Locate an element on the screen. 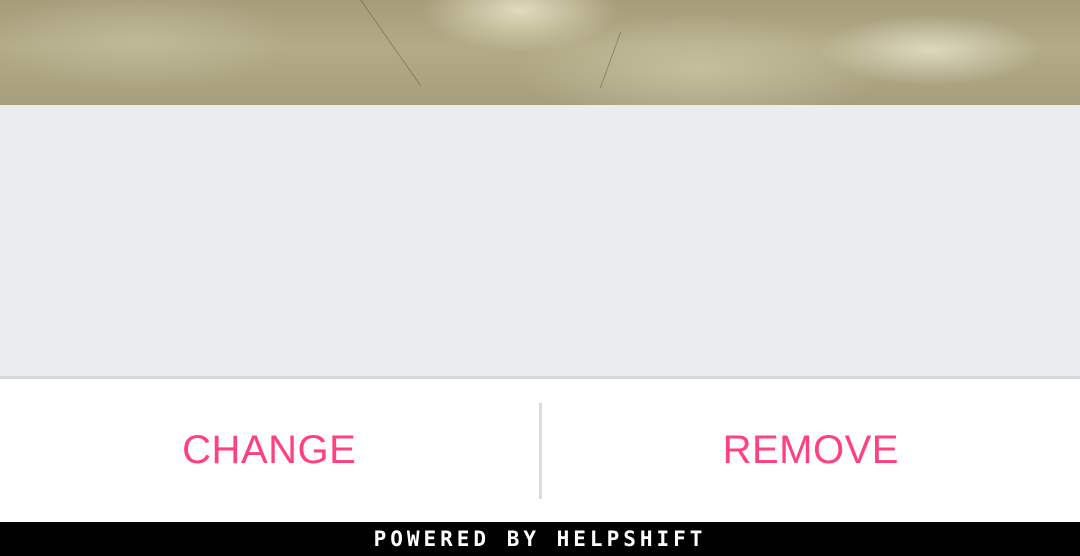  change-button: CHANGE is located at coordinates (269, 450).